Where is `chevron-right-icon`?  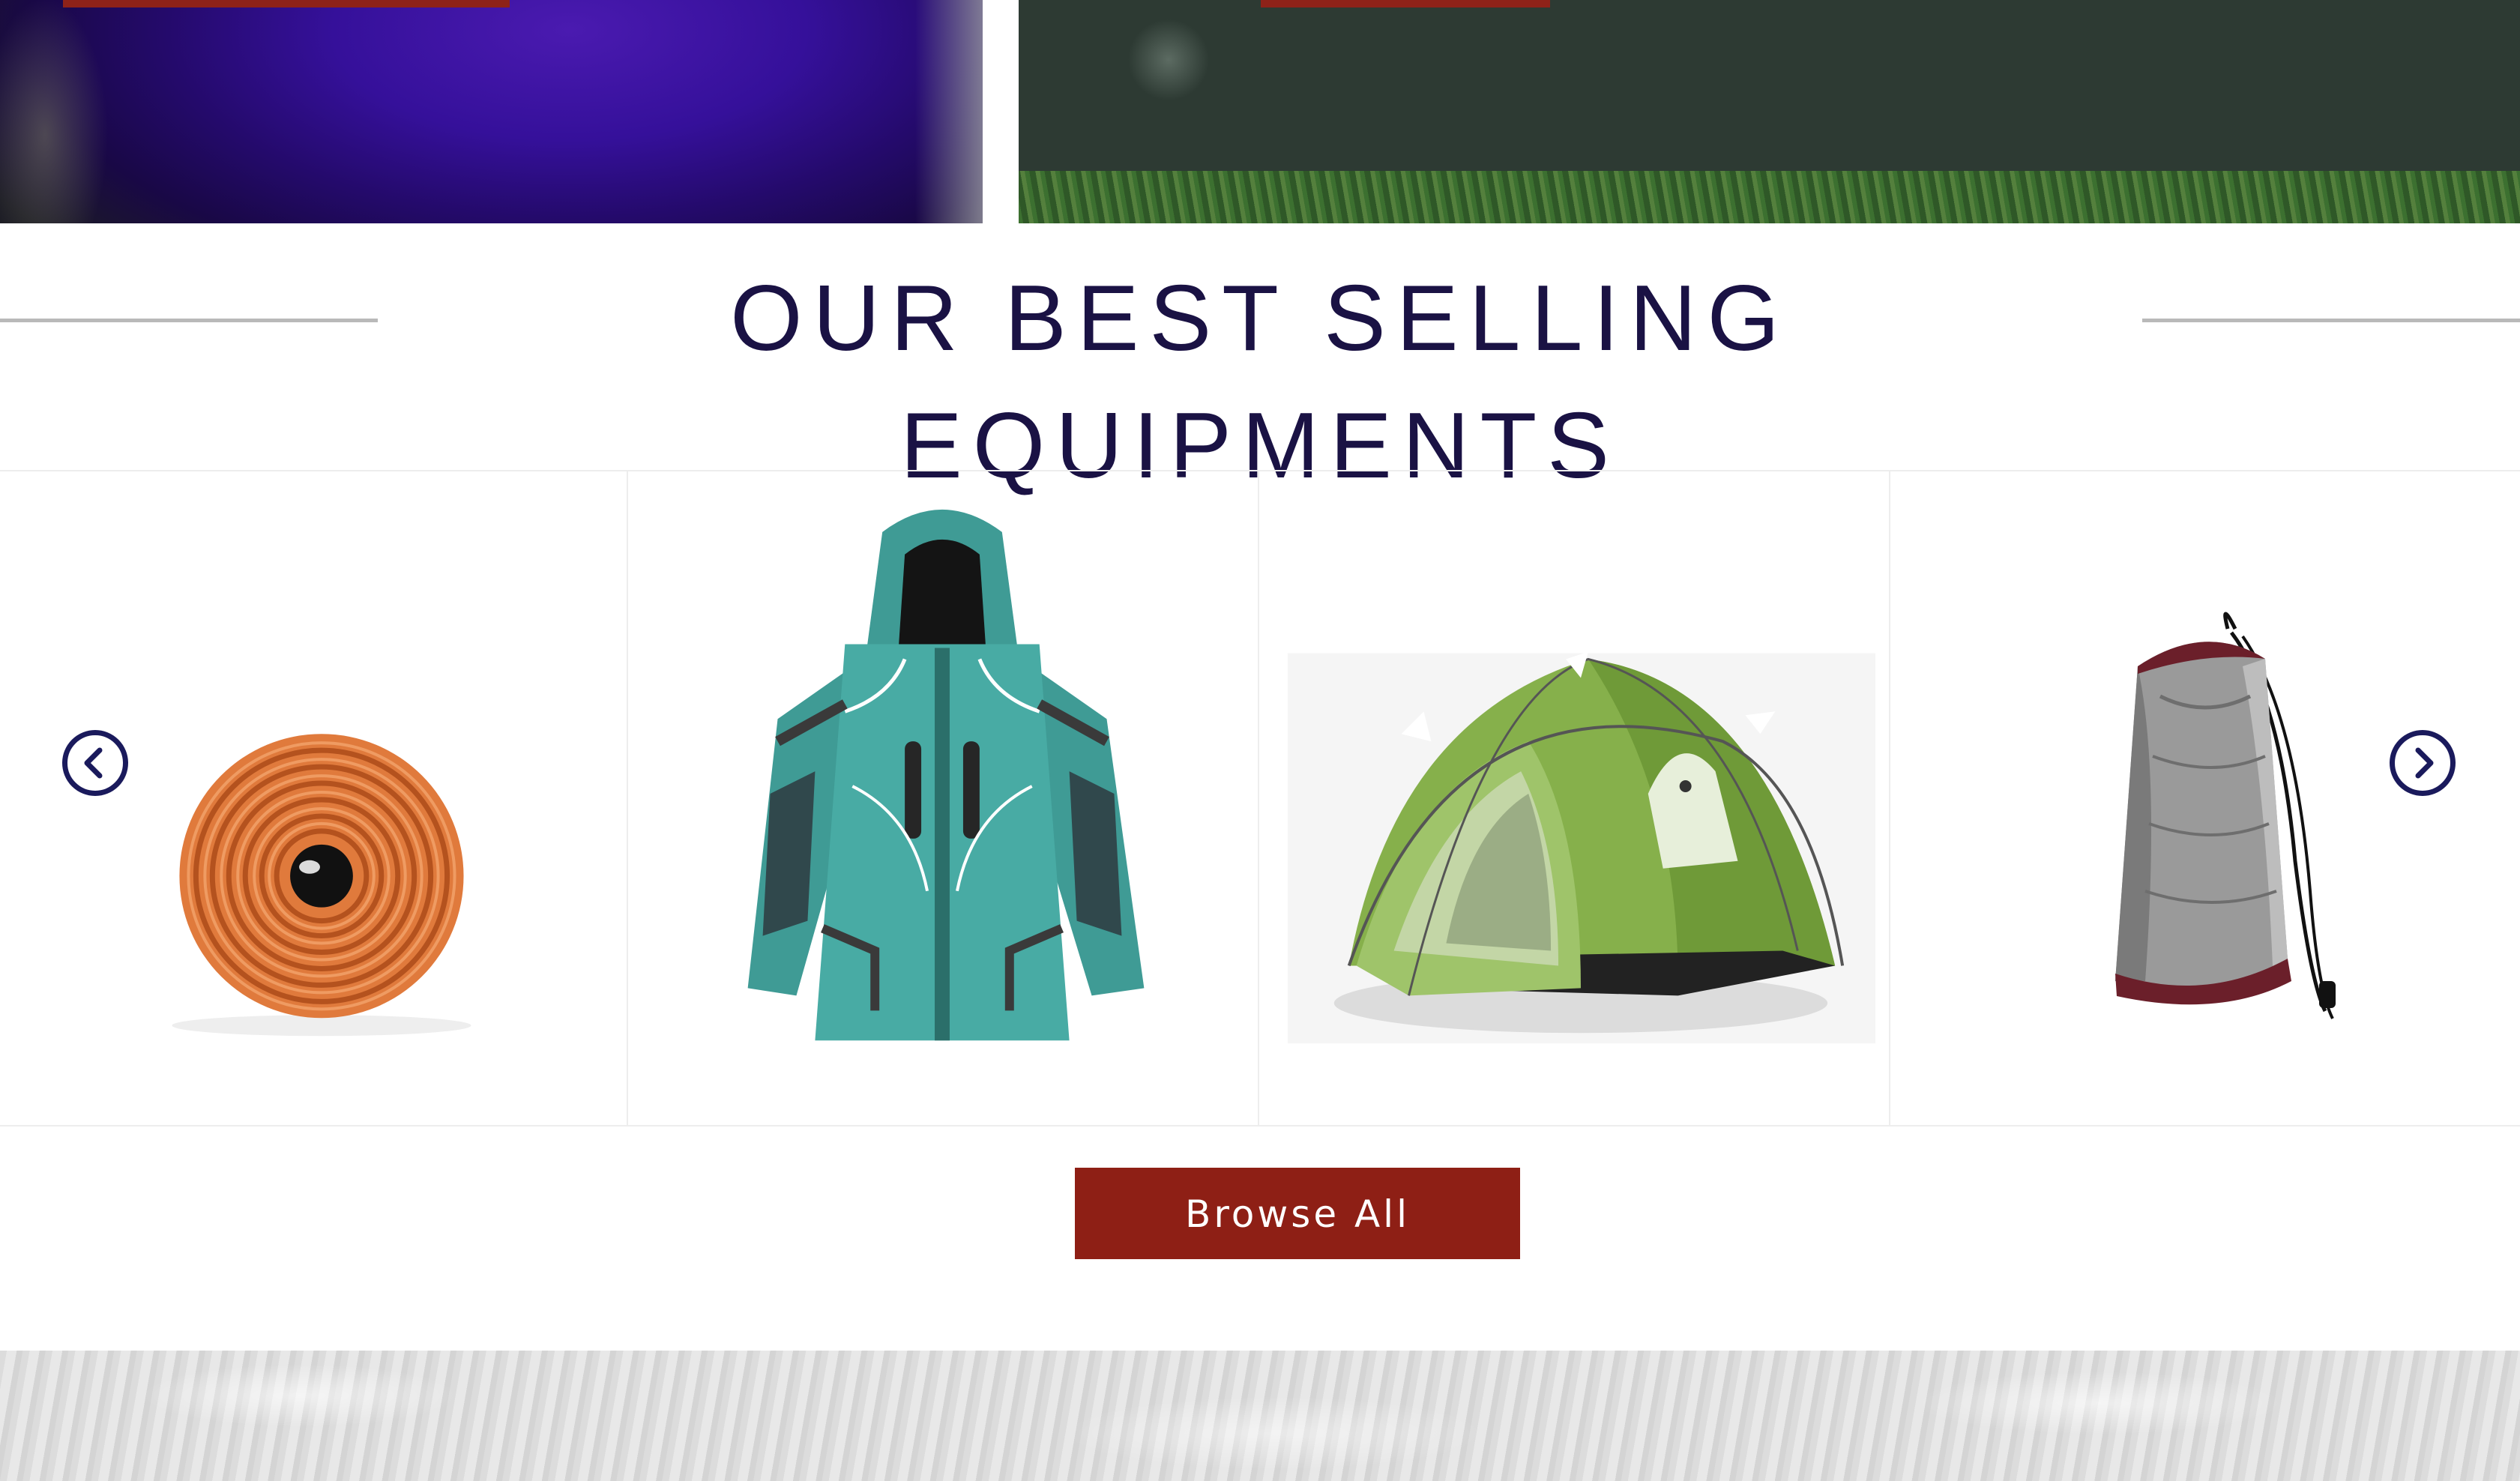 chevron-right-icon is located at coordinates (2424, 763).